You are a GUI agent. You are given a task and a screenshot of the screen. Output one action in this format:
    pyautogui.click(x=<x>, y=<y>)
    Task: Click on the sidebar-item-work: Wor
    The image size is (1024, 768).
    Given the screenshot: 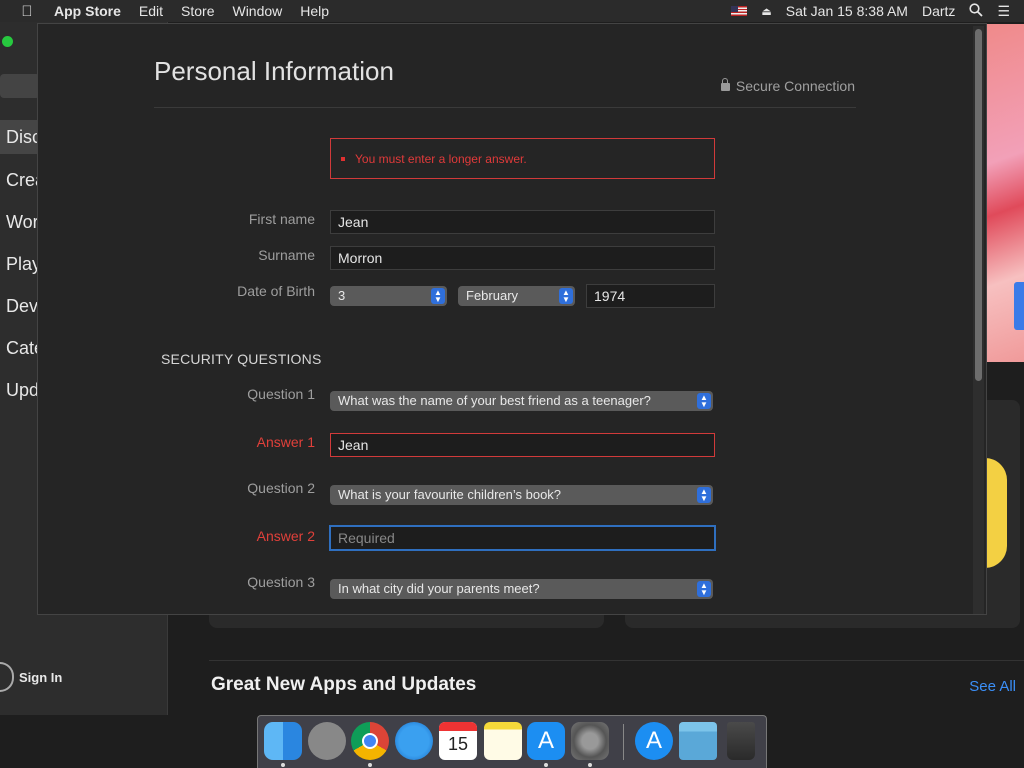 What is the action you would take?
    pyautogui.click(x=22, y=222)
    